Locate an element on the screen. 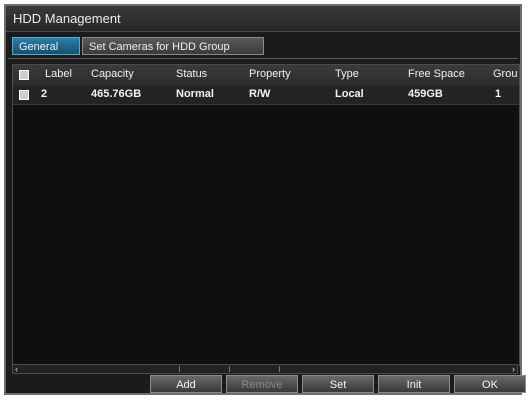  column-header-type: Type is located at coordinates (347, 74).